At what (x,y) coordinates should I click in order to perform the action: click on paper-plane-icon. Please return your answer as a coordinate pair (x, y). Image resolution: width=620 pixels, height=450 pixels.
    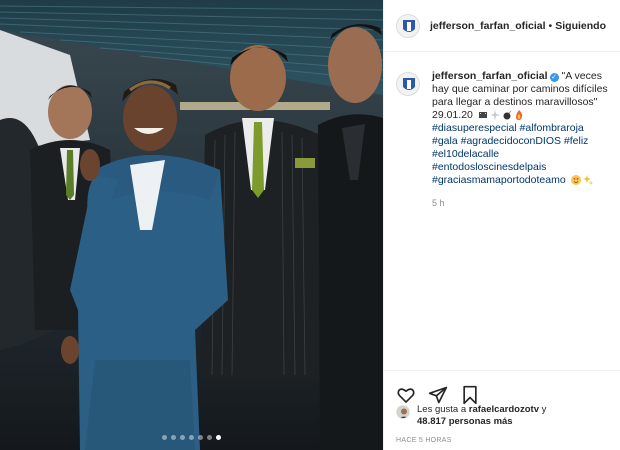
    Looking at the image, I should click on (438, 394).